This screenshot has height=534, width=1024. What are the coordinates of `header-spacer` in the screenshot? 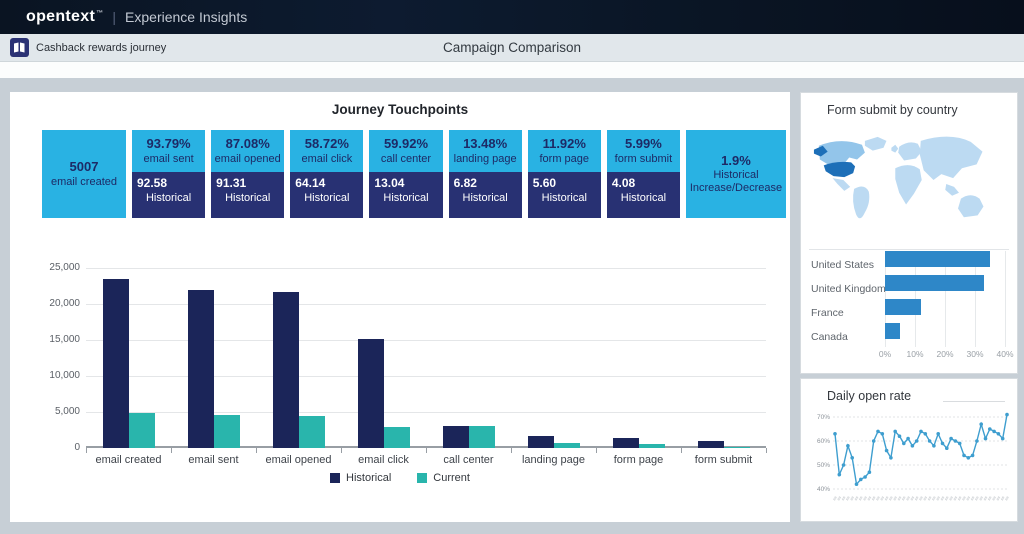 It's located at (512, 70).